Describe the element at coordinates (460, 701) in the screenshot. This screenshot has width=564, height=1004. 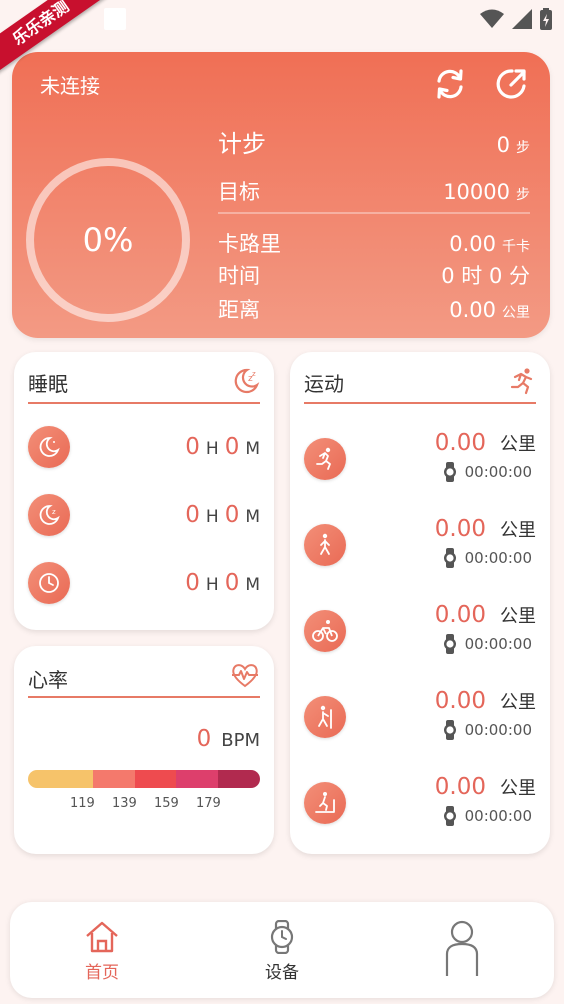
I see `climbing-distance: 0.00` at that location.